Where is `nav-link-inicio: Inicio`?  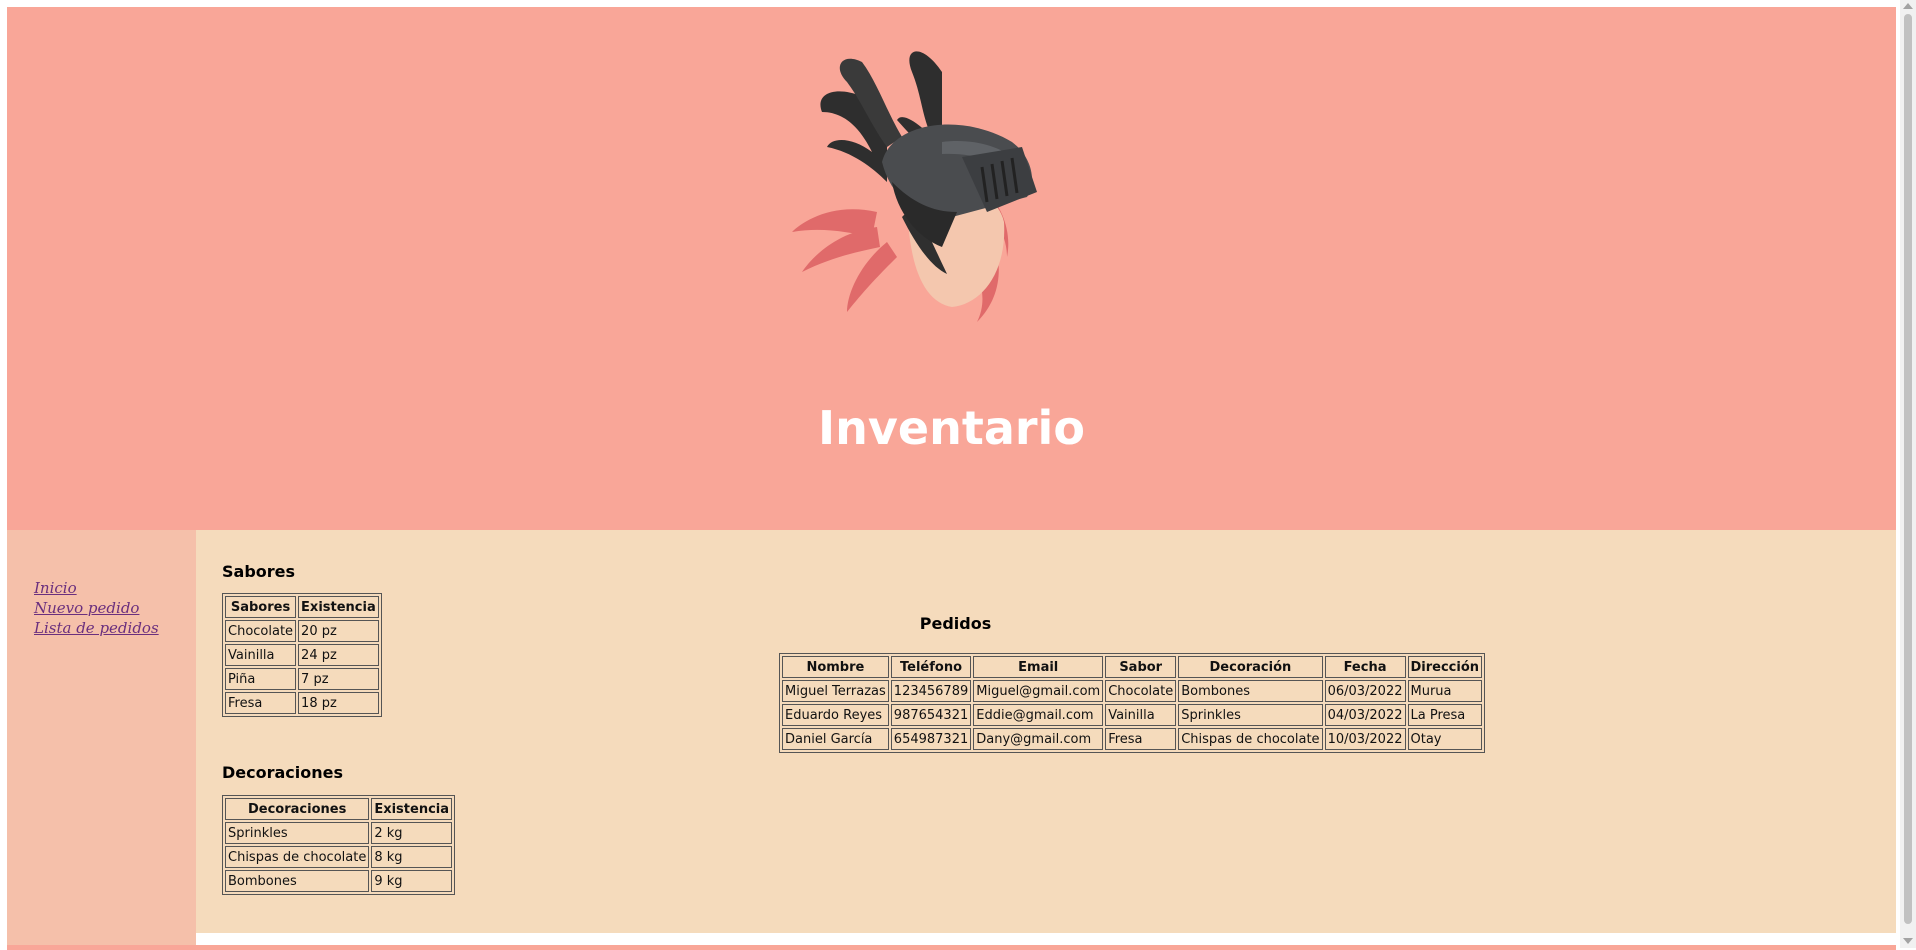
nav-link-inicio: Inicio is located at coordinates (55, 588).